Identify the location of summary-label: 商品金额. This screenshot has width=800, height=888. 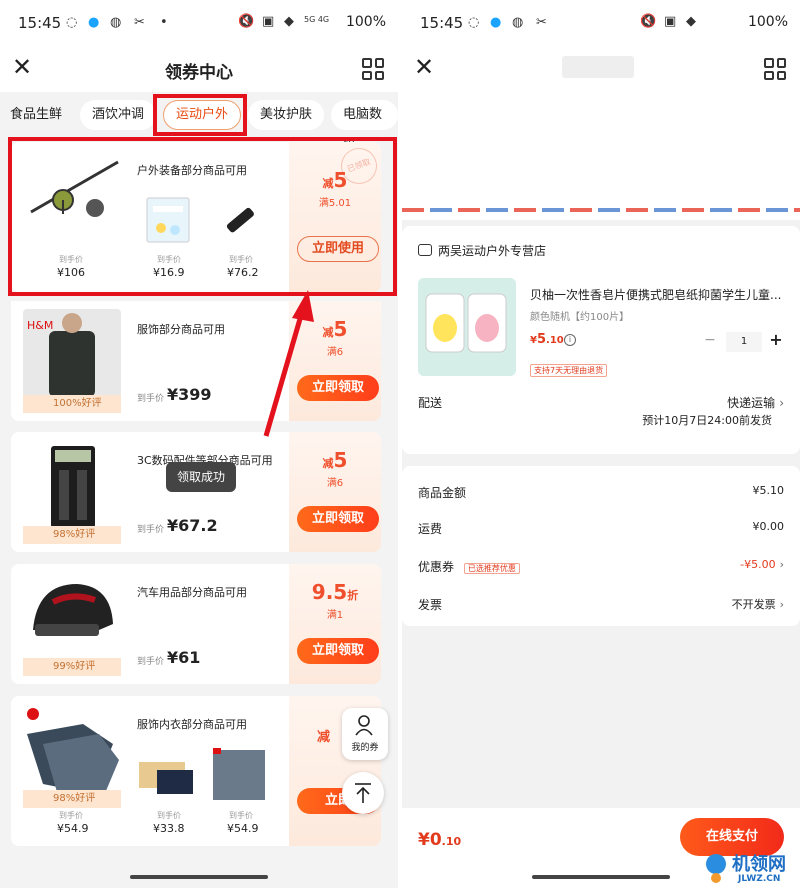
(442, 493).